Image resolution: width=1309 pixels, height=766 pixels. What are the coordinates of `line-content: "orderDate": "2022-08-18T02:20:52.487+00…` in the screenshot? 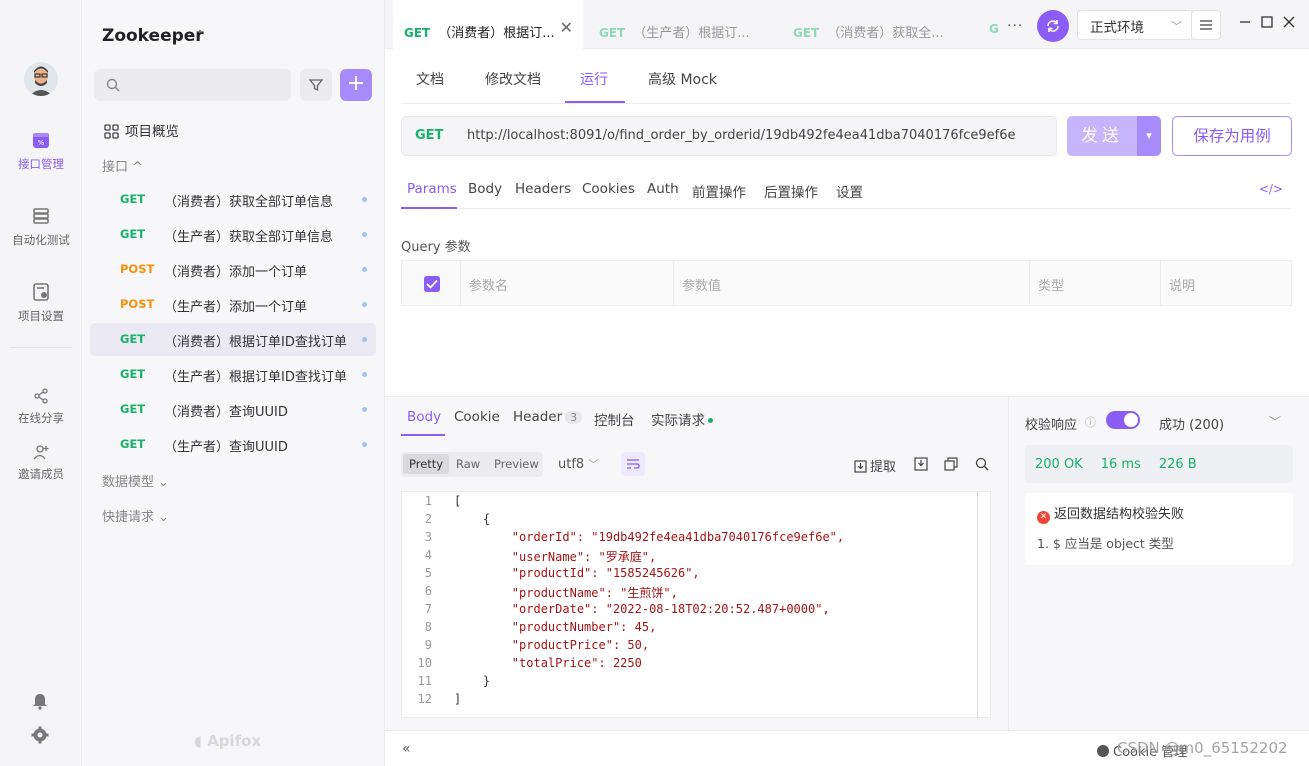 It's located at (642, 609).